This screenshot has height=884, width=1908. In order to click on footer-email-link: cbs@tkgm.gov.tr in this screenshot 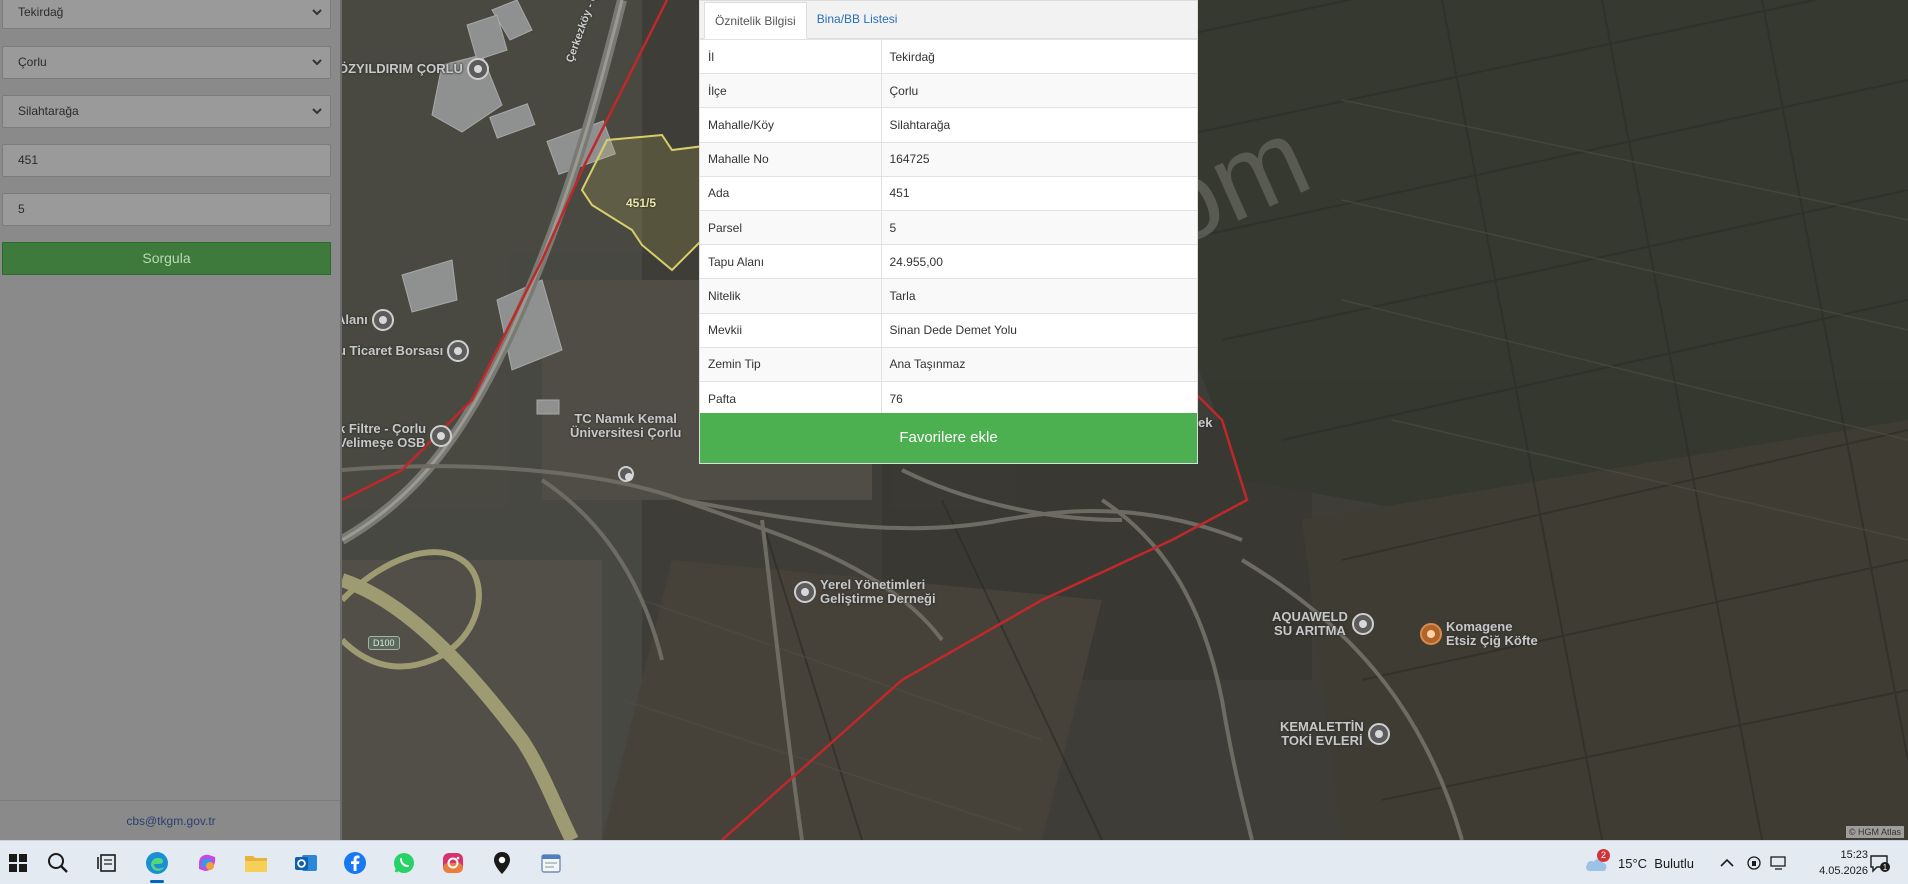, I will do `click(171, 820)`.